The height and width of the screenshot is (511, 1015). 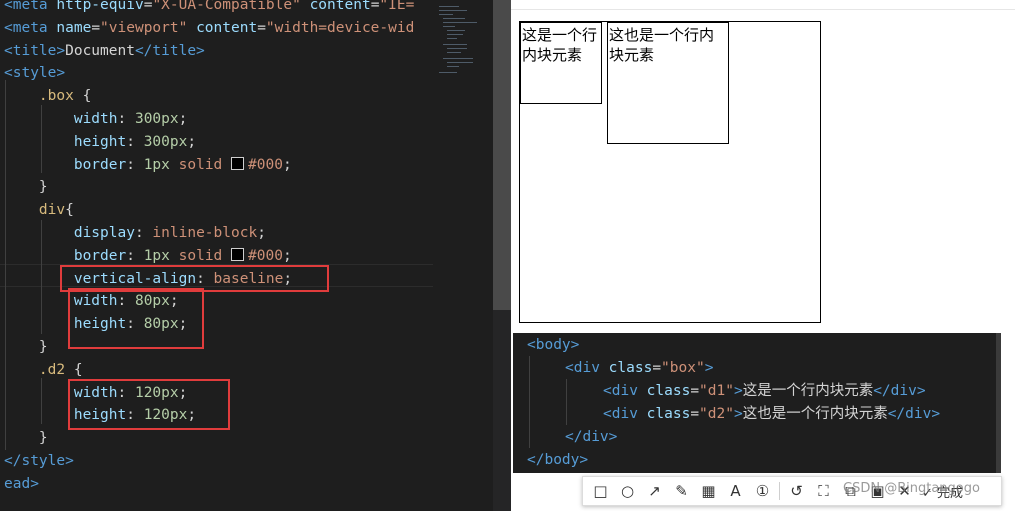 I want to click on snippet-line: </body>, so click(x=557, y=460).